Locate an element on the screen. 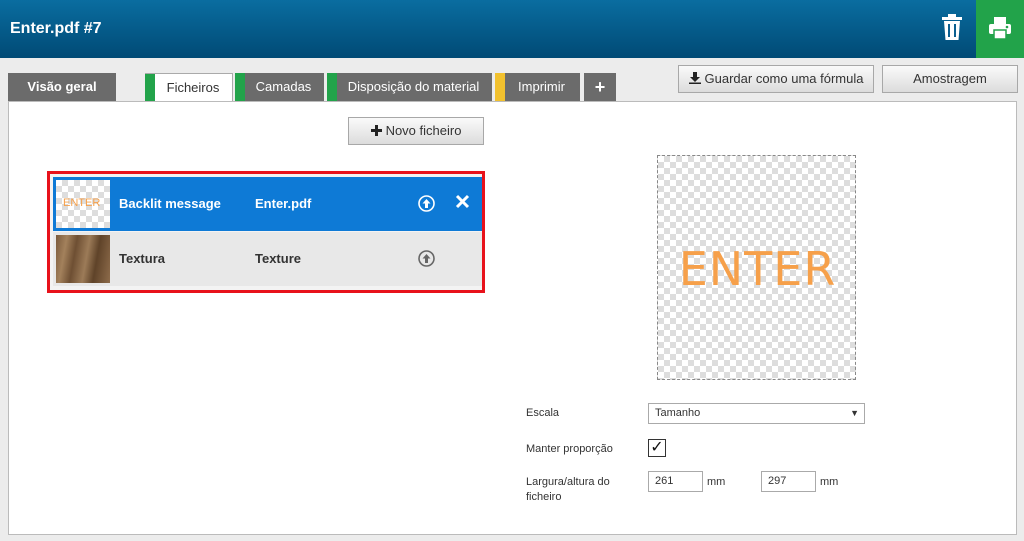 This screenshot has width=1024, height=541. tab-print: Imprimir is located at coordinates (537, 87).